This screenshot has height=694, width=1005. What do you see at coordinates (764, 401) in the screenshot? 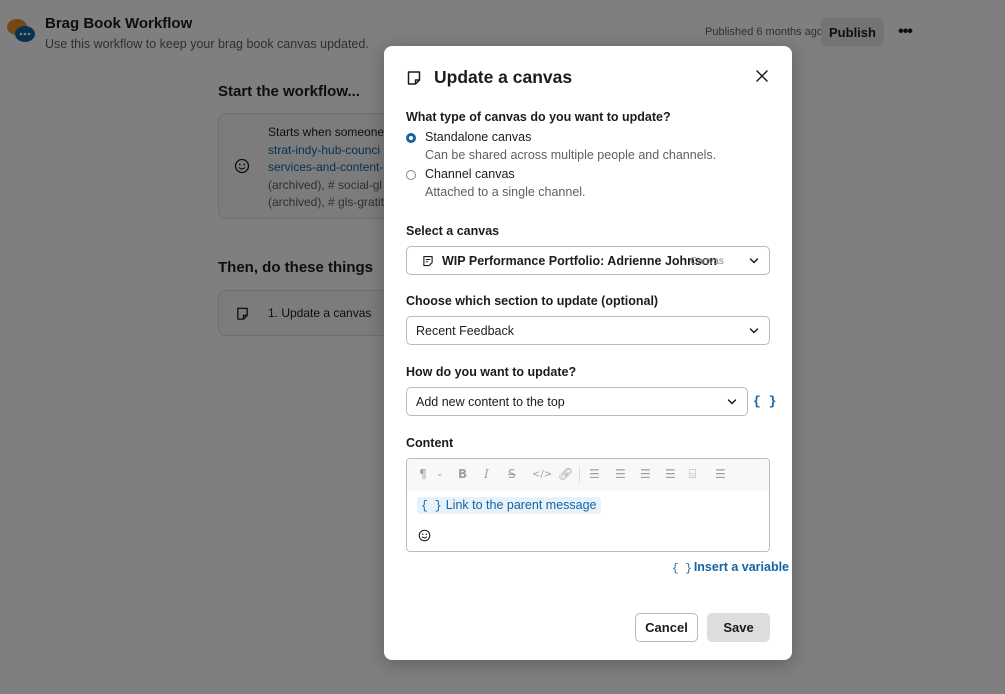
I see `variable-button: { }` at bounding box center [764, 401].